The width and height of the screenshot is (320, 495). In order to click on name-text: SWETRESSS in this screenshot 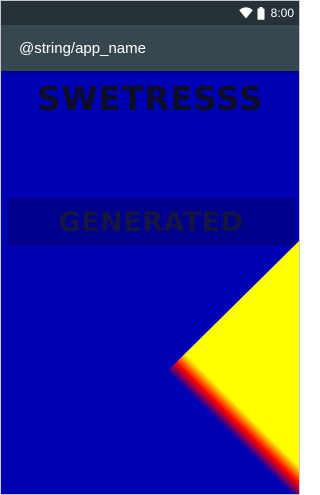, I will do `click(149, 98)`.